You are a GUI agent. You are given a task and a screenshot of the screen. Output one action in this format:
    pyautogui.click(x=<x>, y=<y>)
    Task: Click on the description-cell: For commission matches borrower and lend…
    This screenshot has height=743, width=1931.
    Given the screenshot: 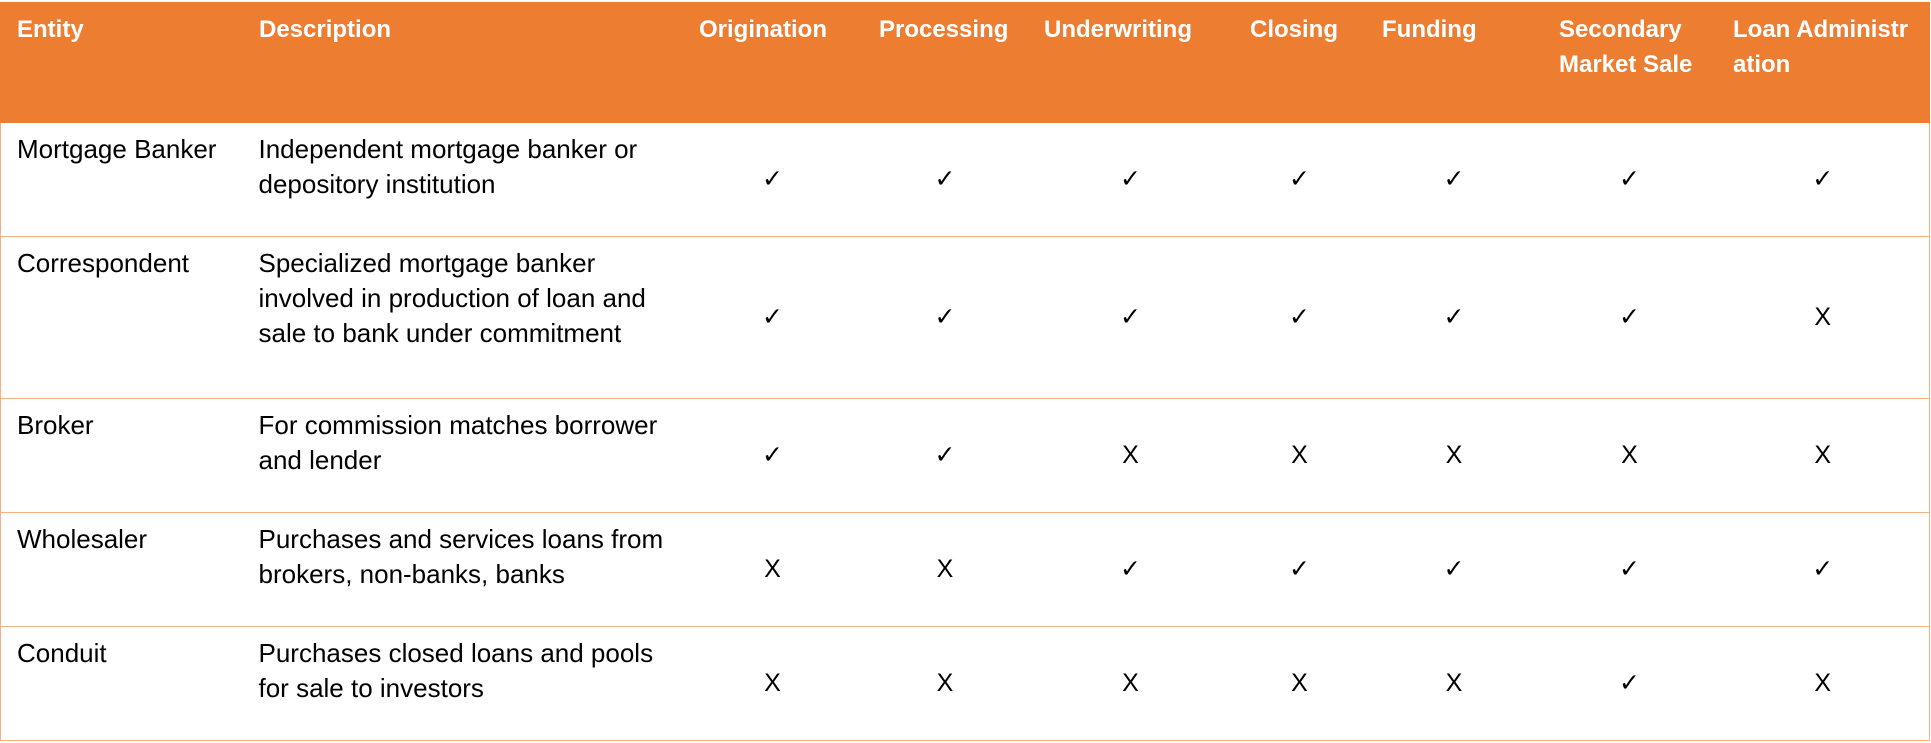 What is the action you would take?
    pyautogui.click(x=462, y=455)
    